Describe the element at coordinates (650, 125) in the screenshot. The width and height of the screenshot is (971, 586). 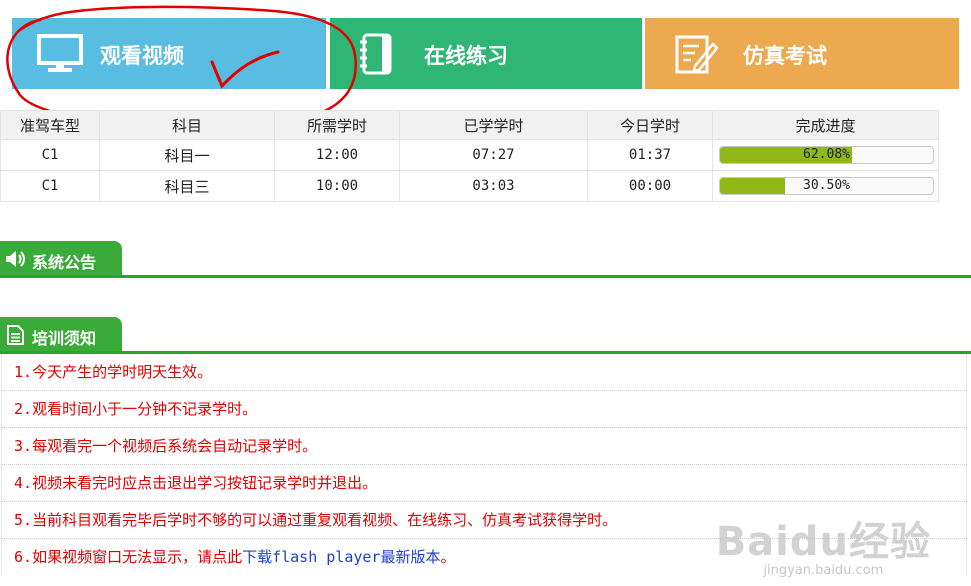
I see `col-header-today: 今日学时` at that location.